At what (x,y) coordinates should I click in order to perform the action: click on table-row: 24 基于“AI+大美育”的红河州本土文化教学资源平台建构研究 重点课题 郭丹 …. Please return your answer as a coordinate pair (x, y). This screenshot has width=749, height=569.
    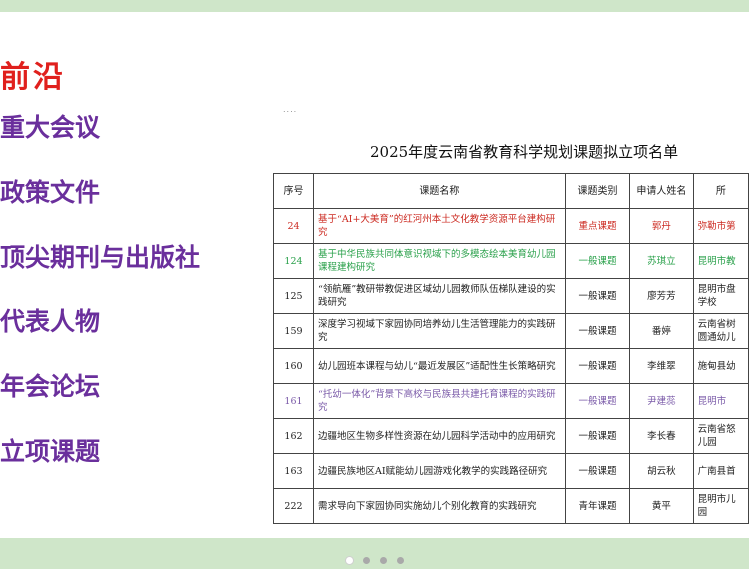
    Looking at the image, I should click on (511, 226).